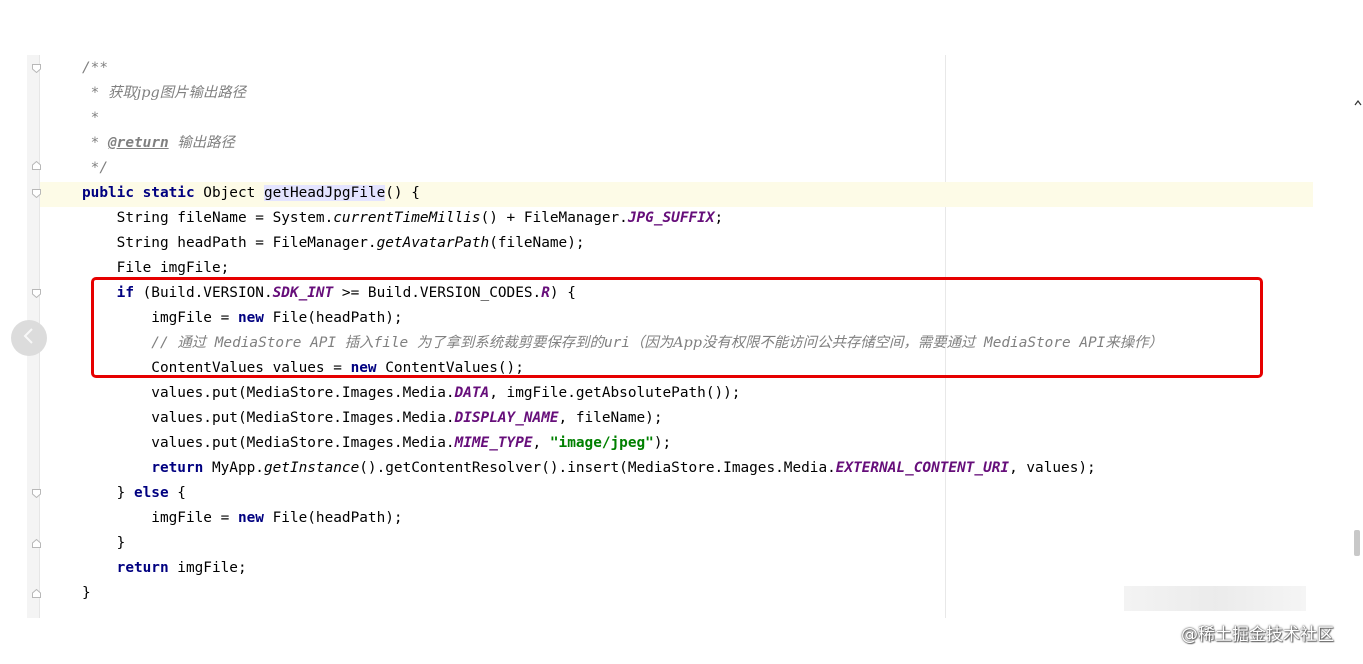 This screenshot has width=1363, height=664. What do you see at coordinates (233, 468) in the screenshot?
I see `code-token: MyApp.` at bounding box center [233, 468].